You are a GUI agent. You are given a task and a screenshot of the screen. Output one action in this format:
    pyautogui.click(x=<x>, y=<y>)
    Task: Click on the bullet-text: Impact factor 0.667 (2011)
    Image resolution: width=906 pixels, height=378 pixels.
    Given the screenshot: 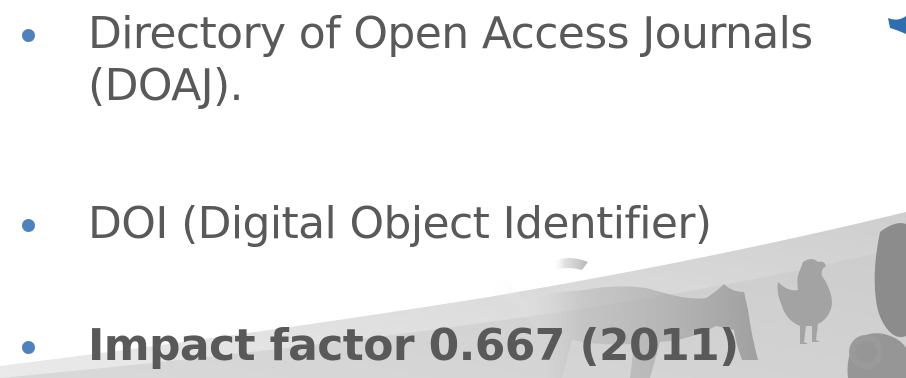 What is the action you would take?
    pyautogui.click(x=413, y=345)
    